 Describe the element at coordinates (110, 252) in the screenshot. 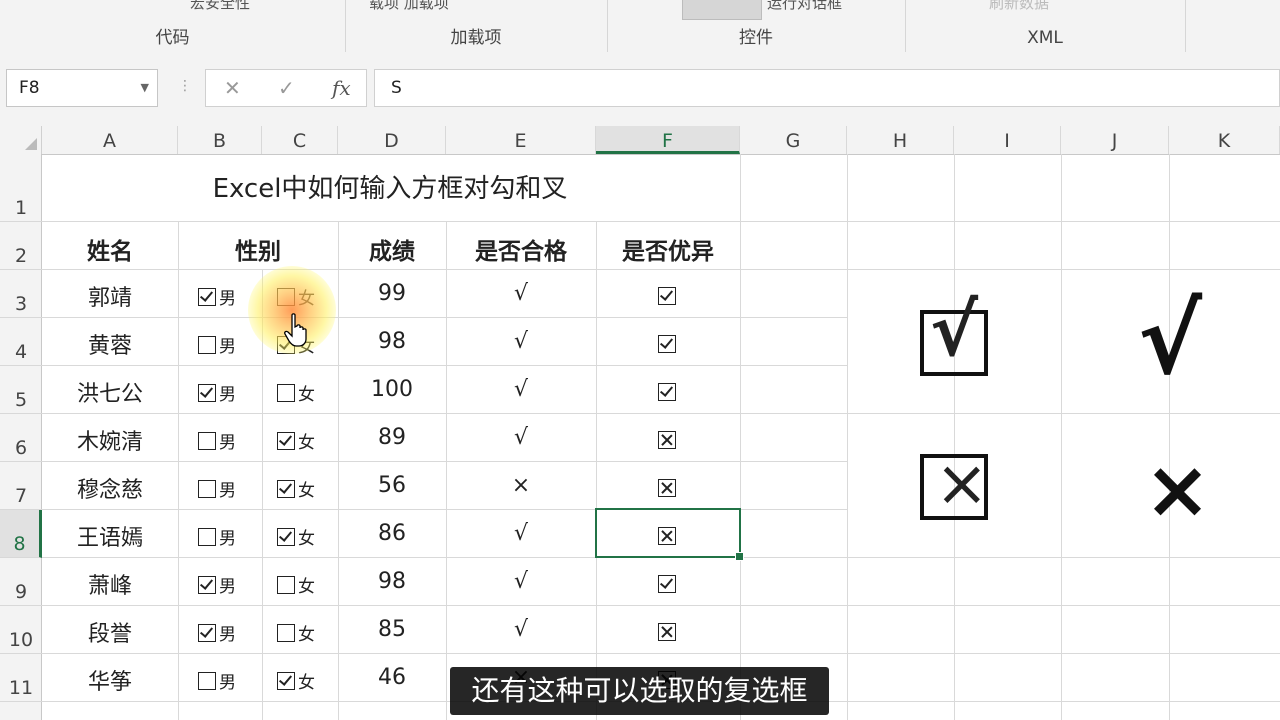

I see `header-name: 姓名` at that location.